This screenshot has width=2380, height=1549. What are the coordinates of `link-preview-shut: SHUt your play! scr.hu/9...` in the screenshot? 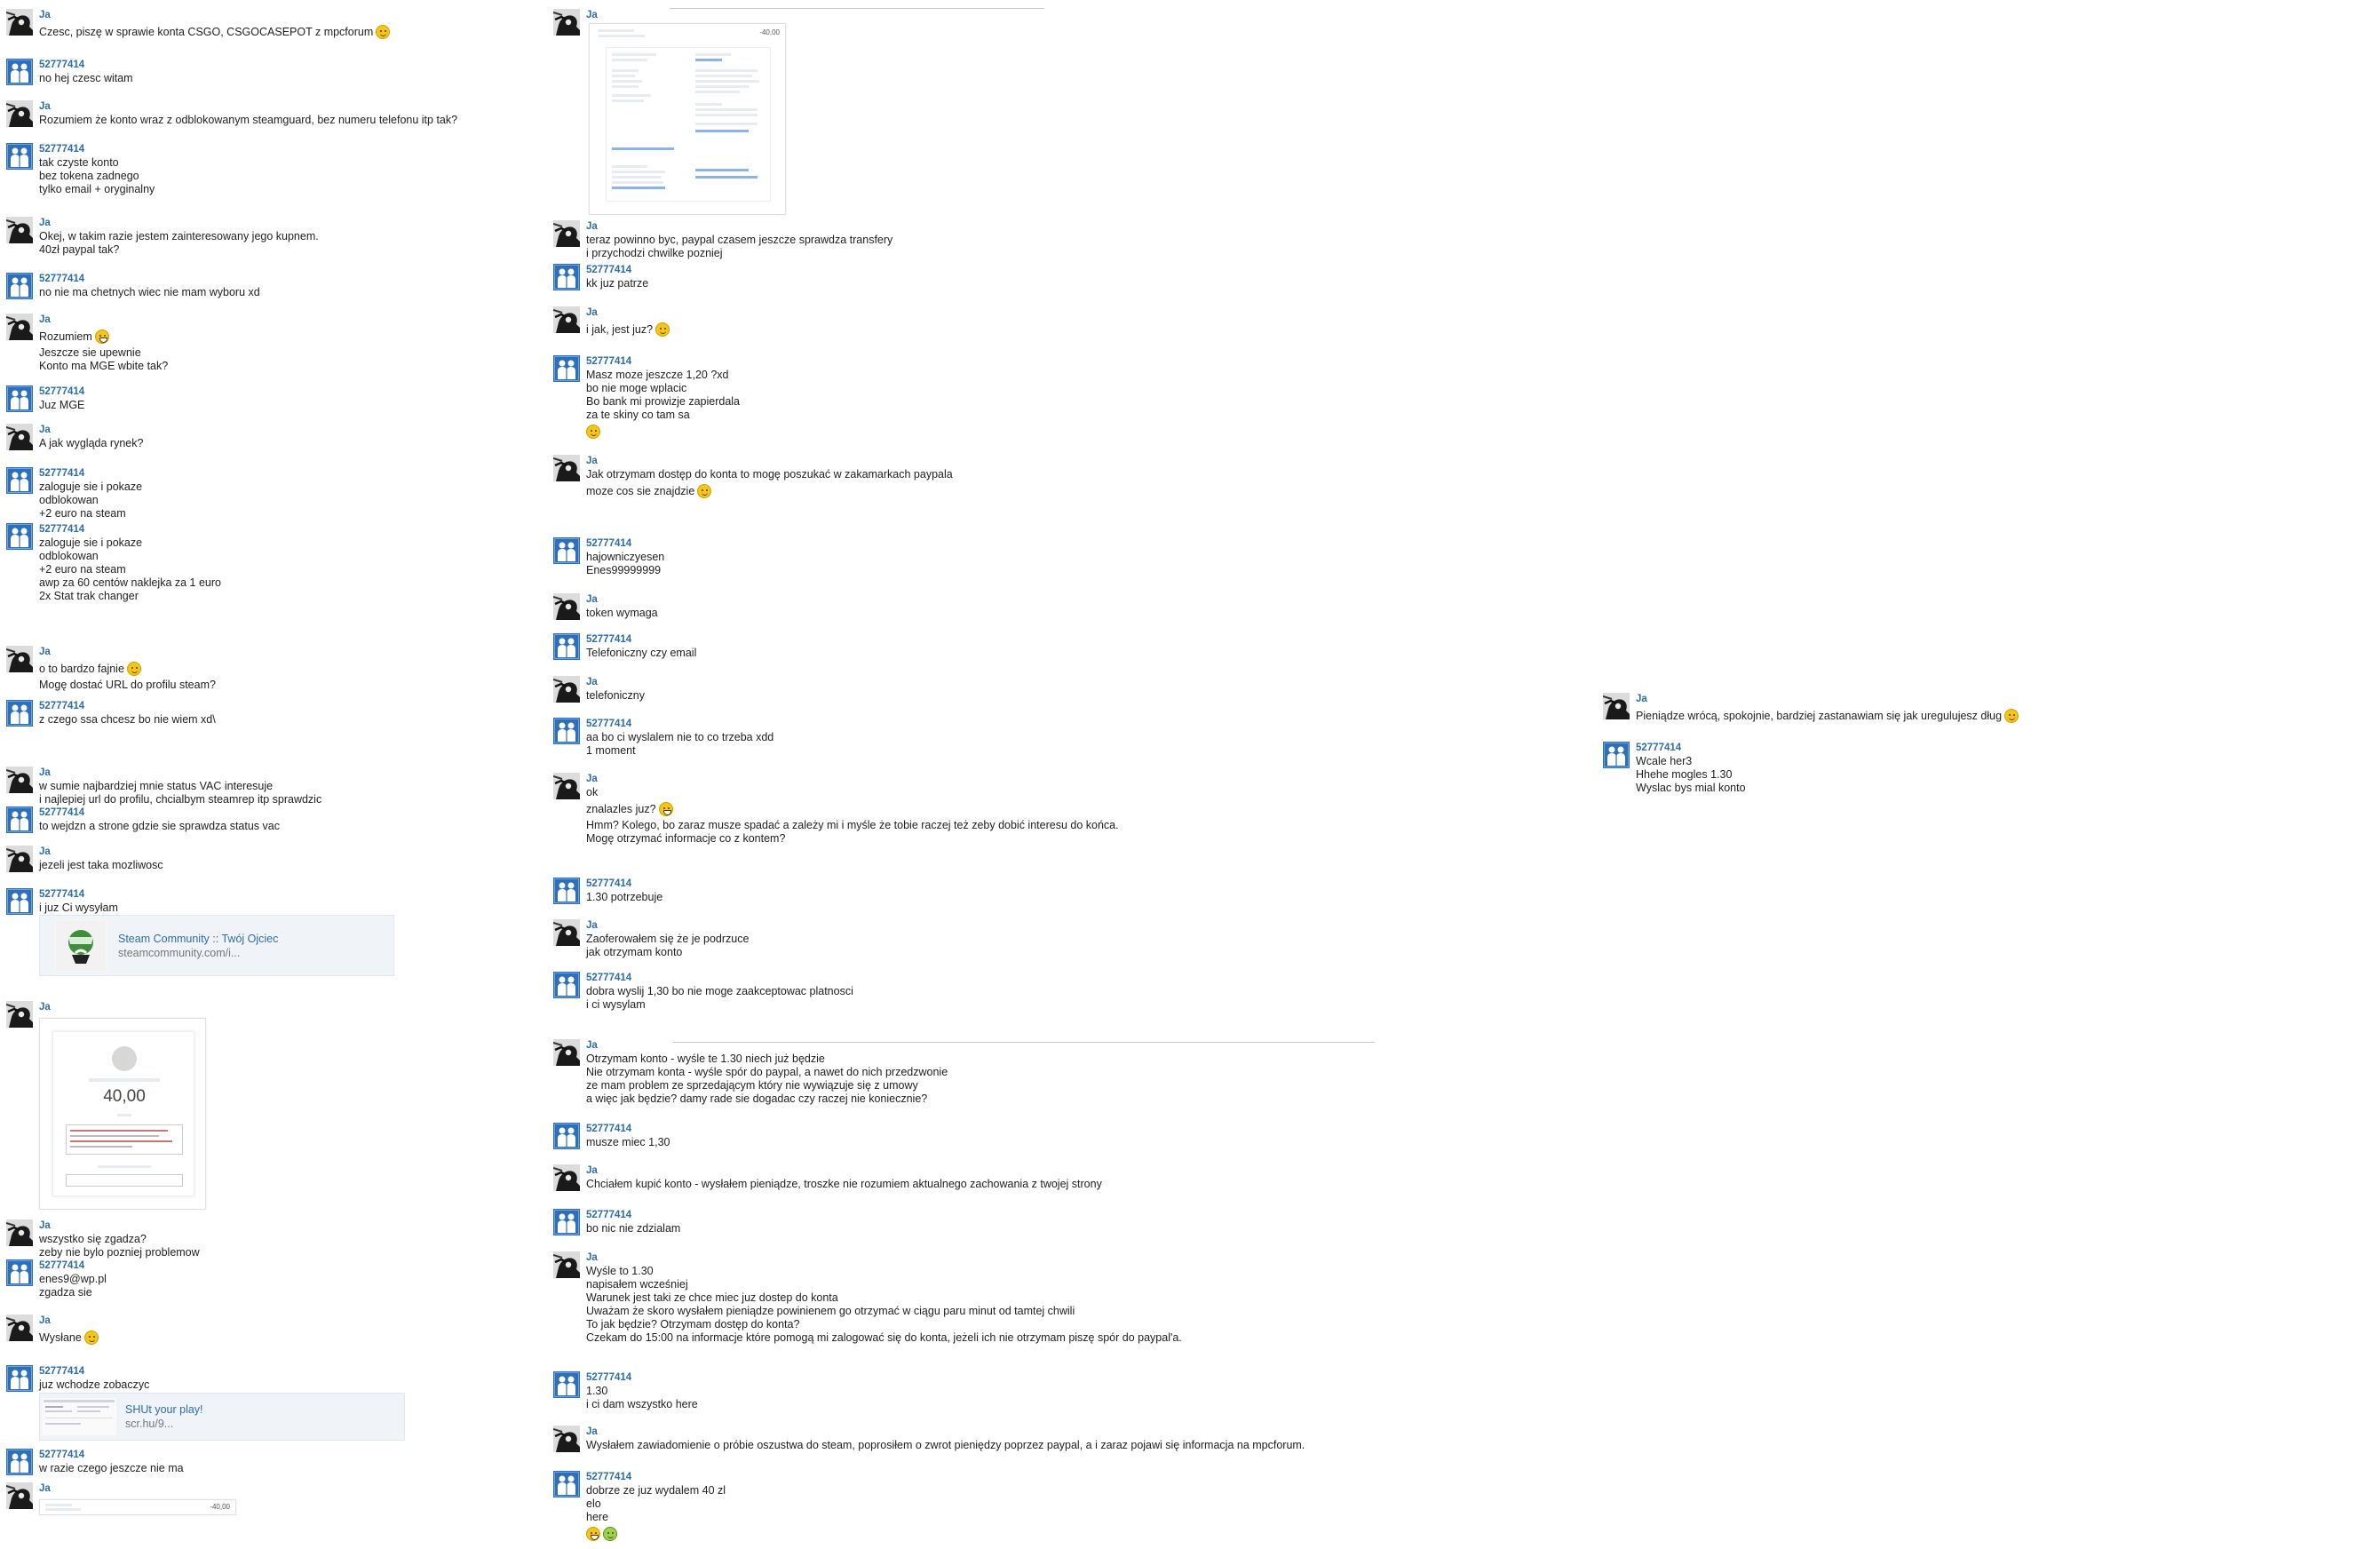 It's located at (222, 1417).